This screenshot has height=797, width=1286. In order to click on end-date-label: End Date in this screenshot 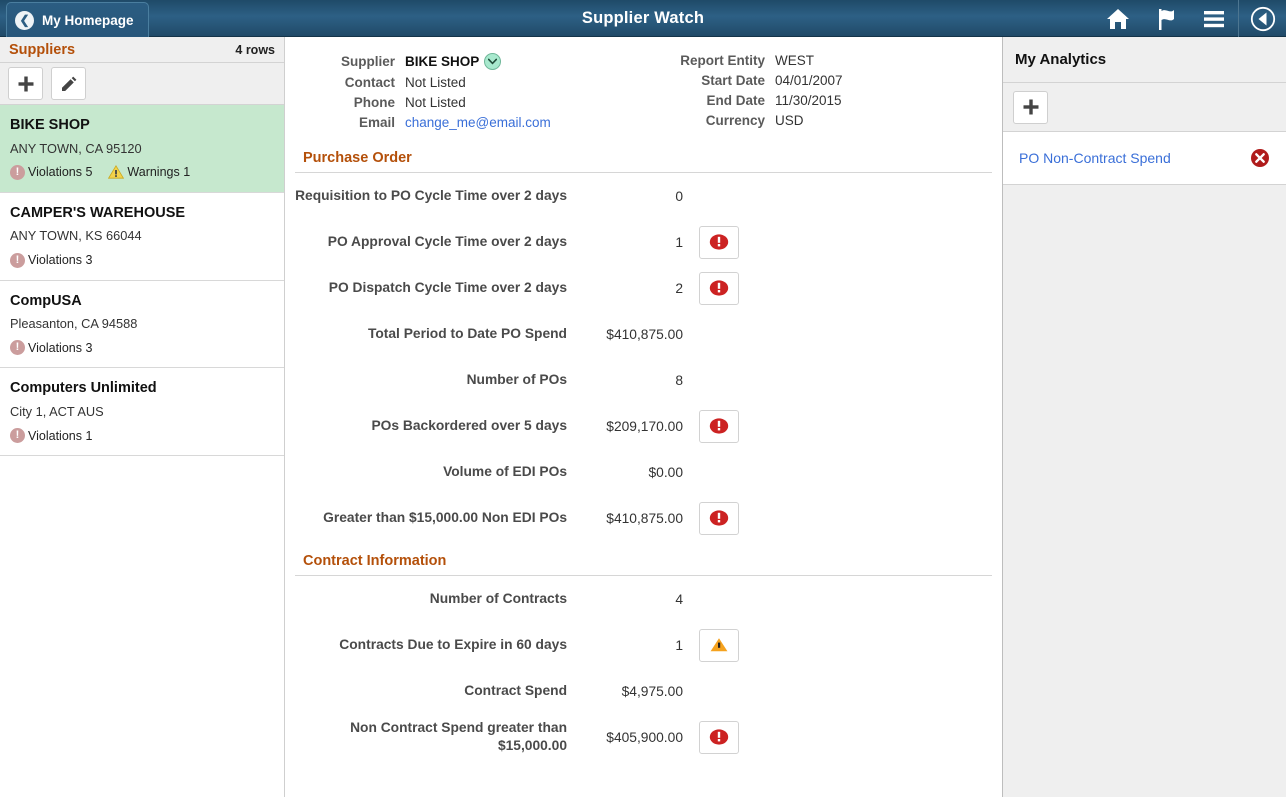, I will do `click(735, 100)`.